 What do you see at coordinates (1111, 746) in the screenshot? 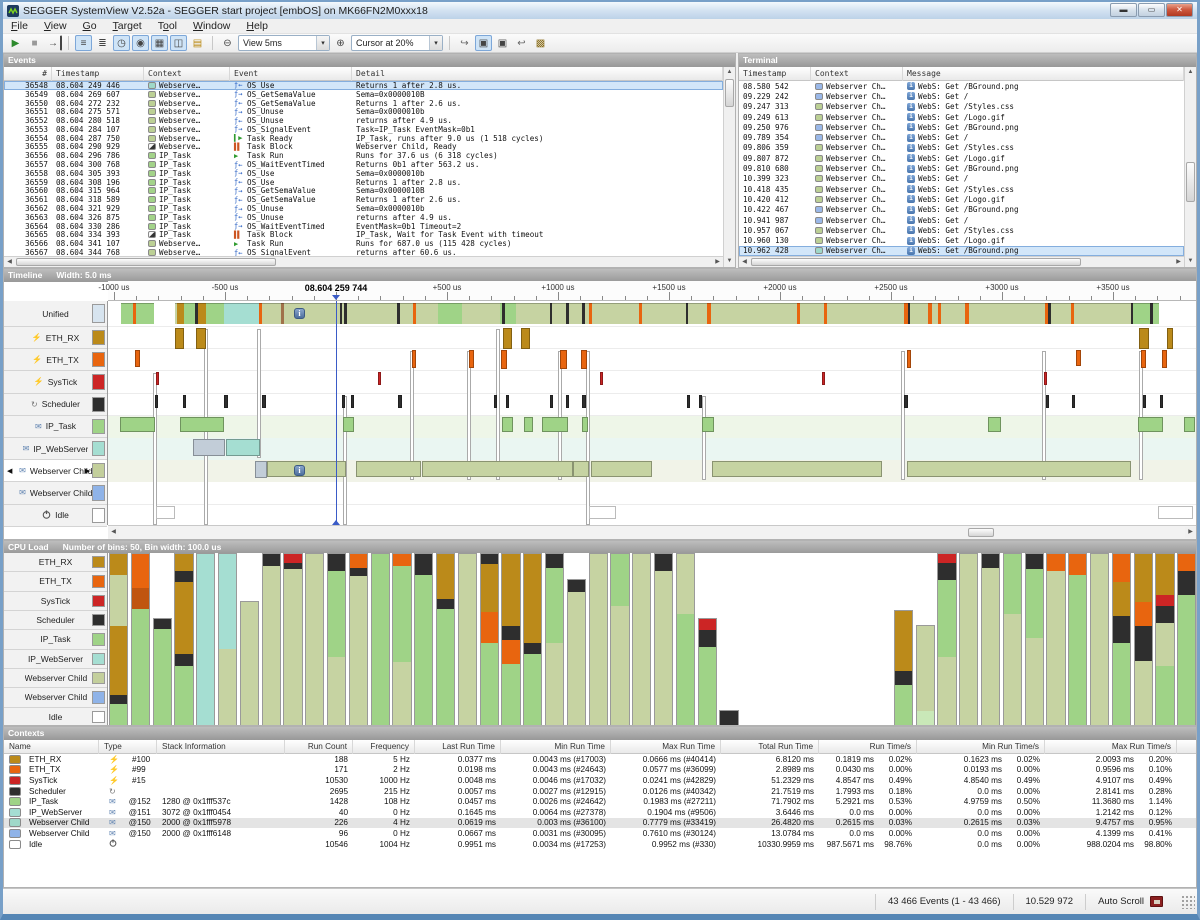
I see `contexts-column-max-run-time-s: Max Run Time/s` at bounding box center [1111, 746].